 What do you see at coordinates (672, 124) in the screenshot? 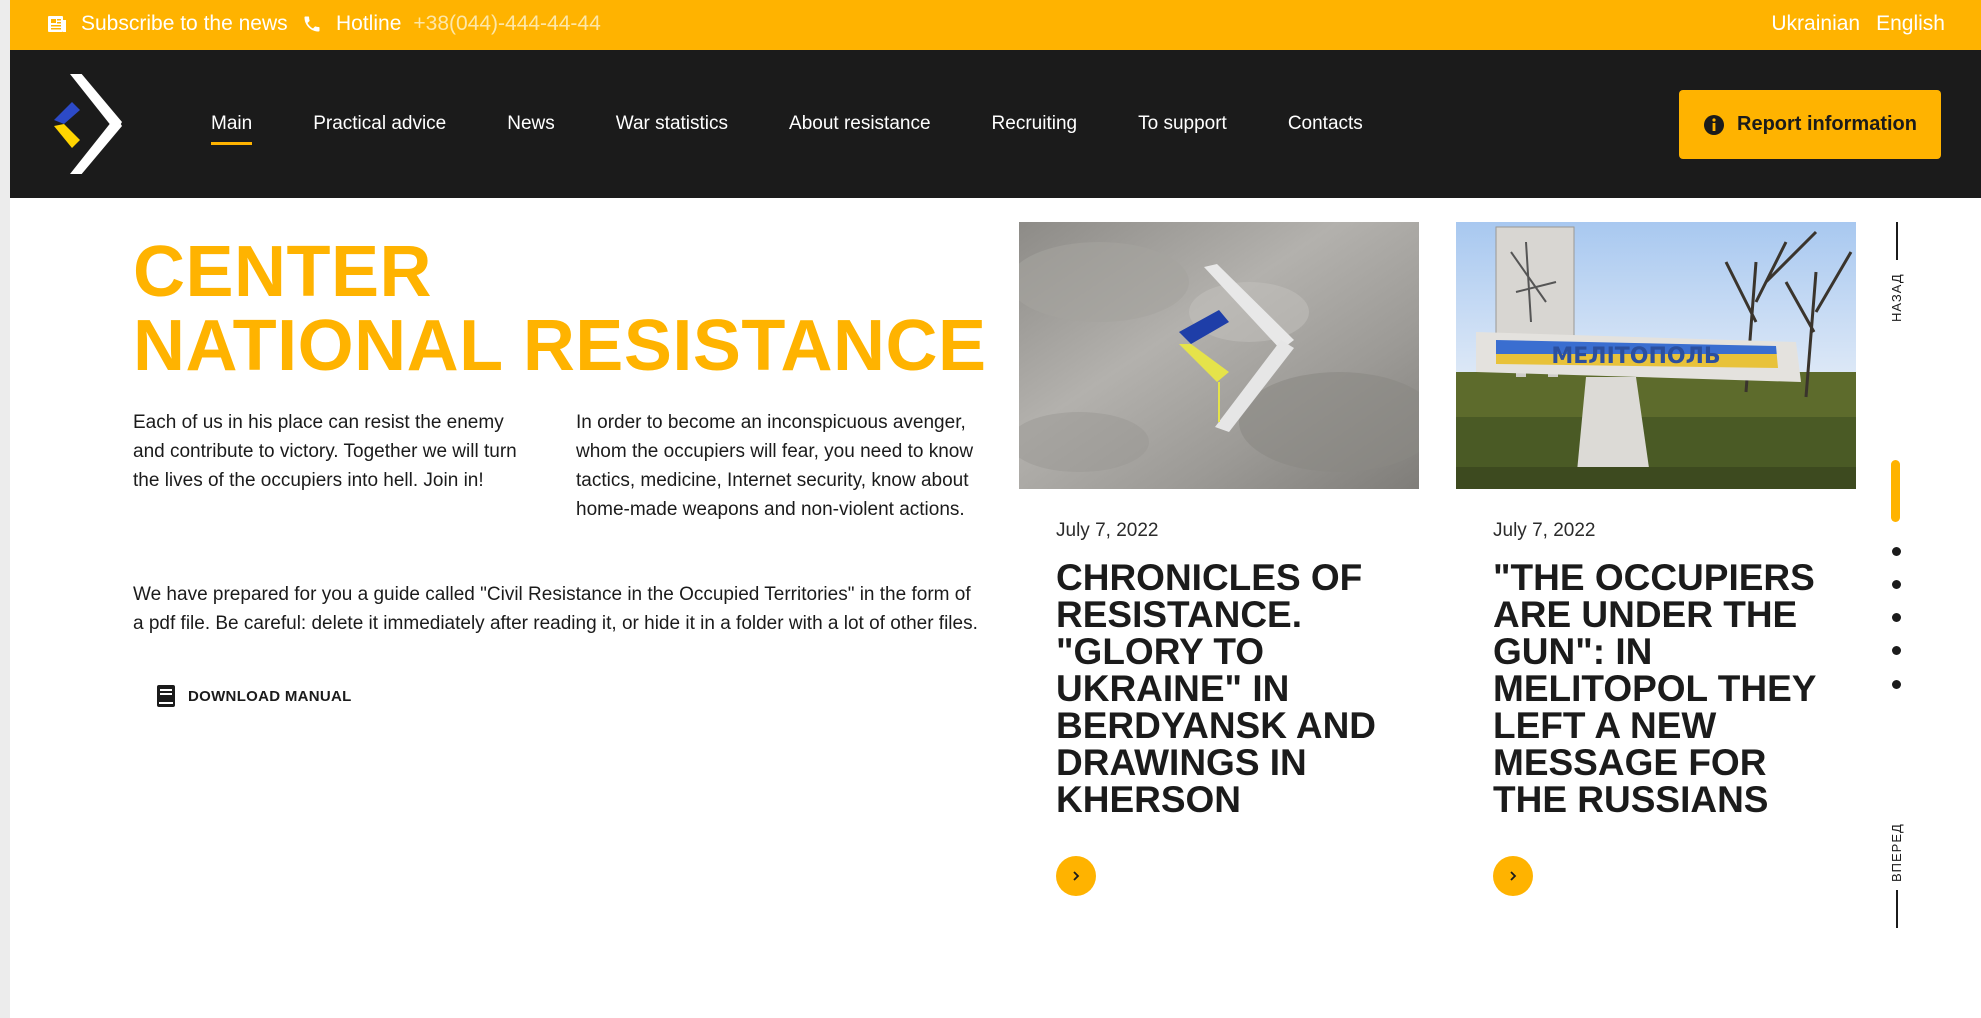
I see `nav-item-war-statistics: War statistics` at bounding box center [672, 124].